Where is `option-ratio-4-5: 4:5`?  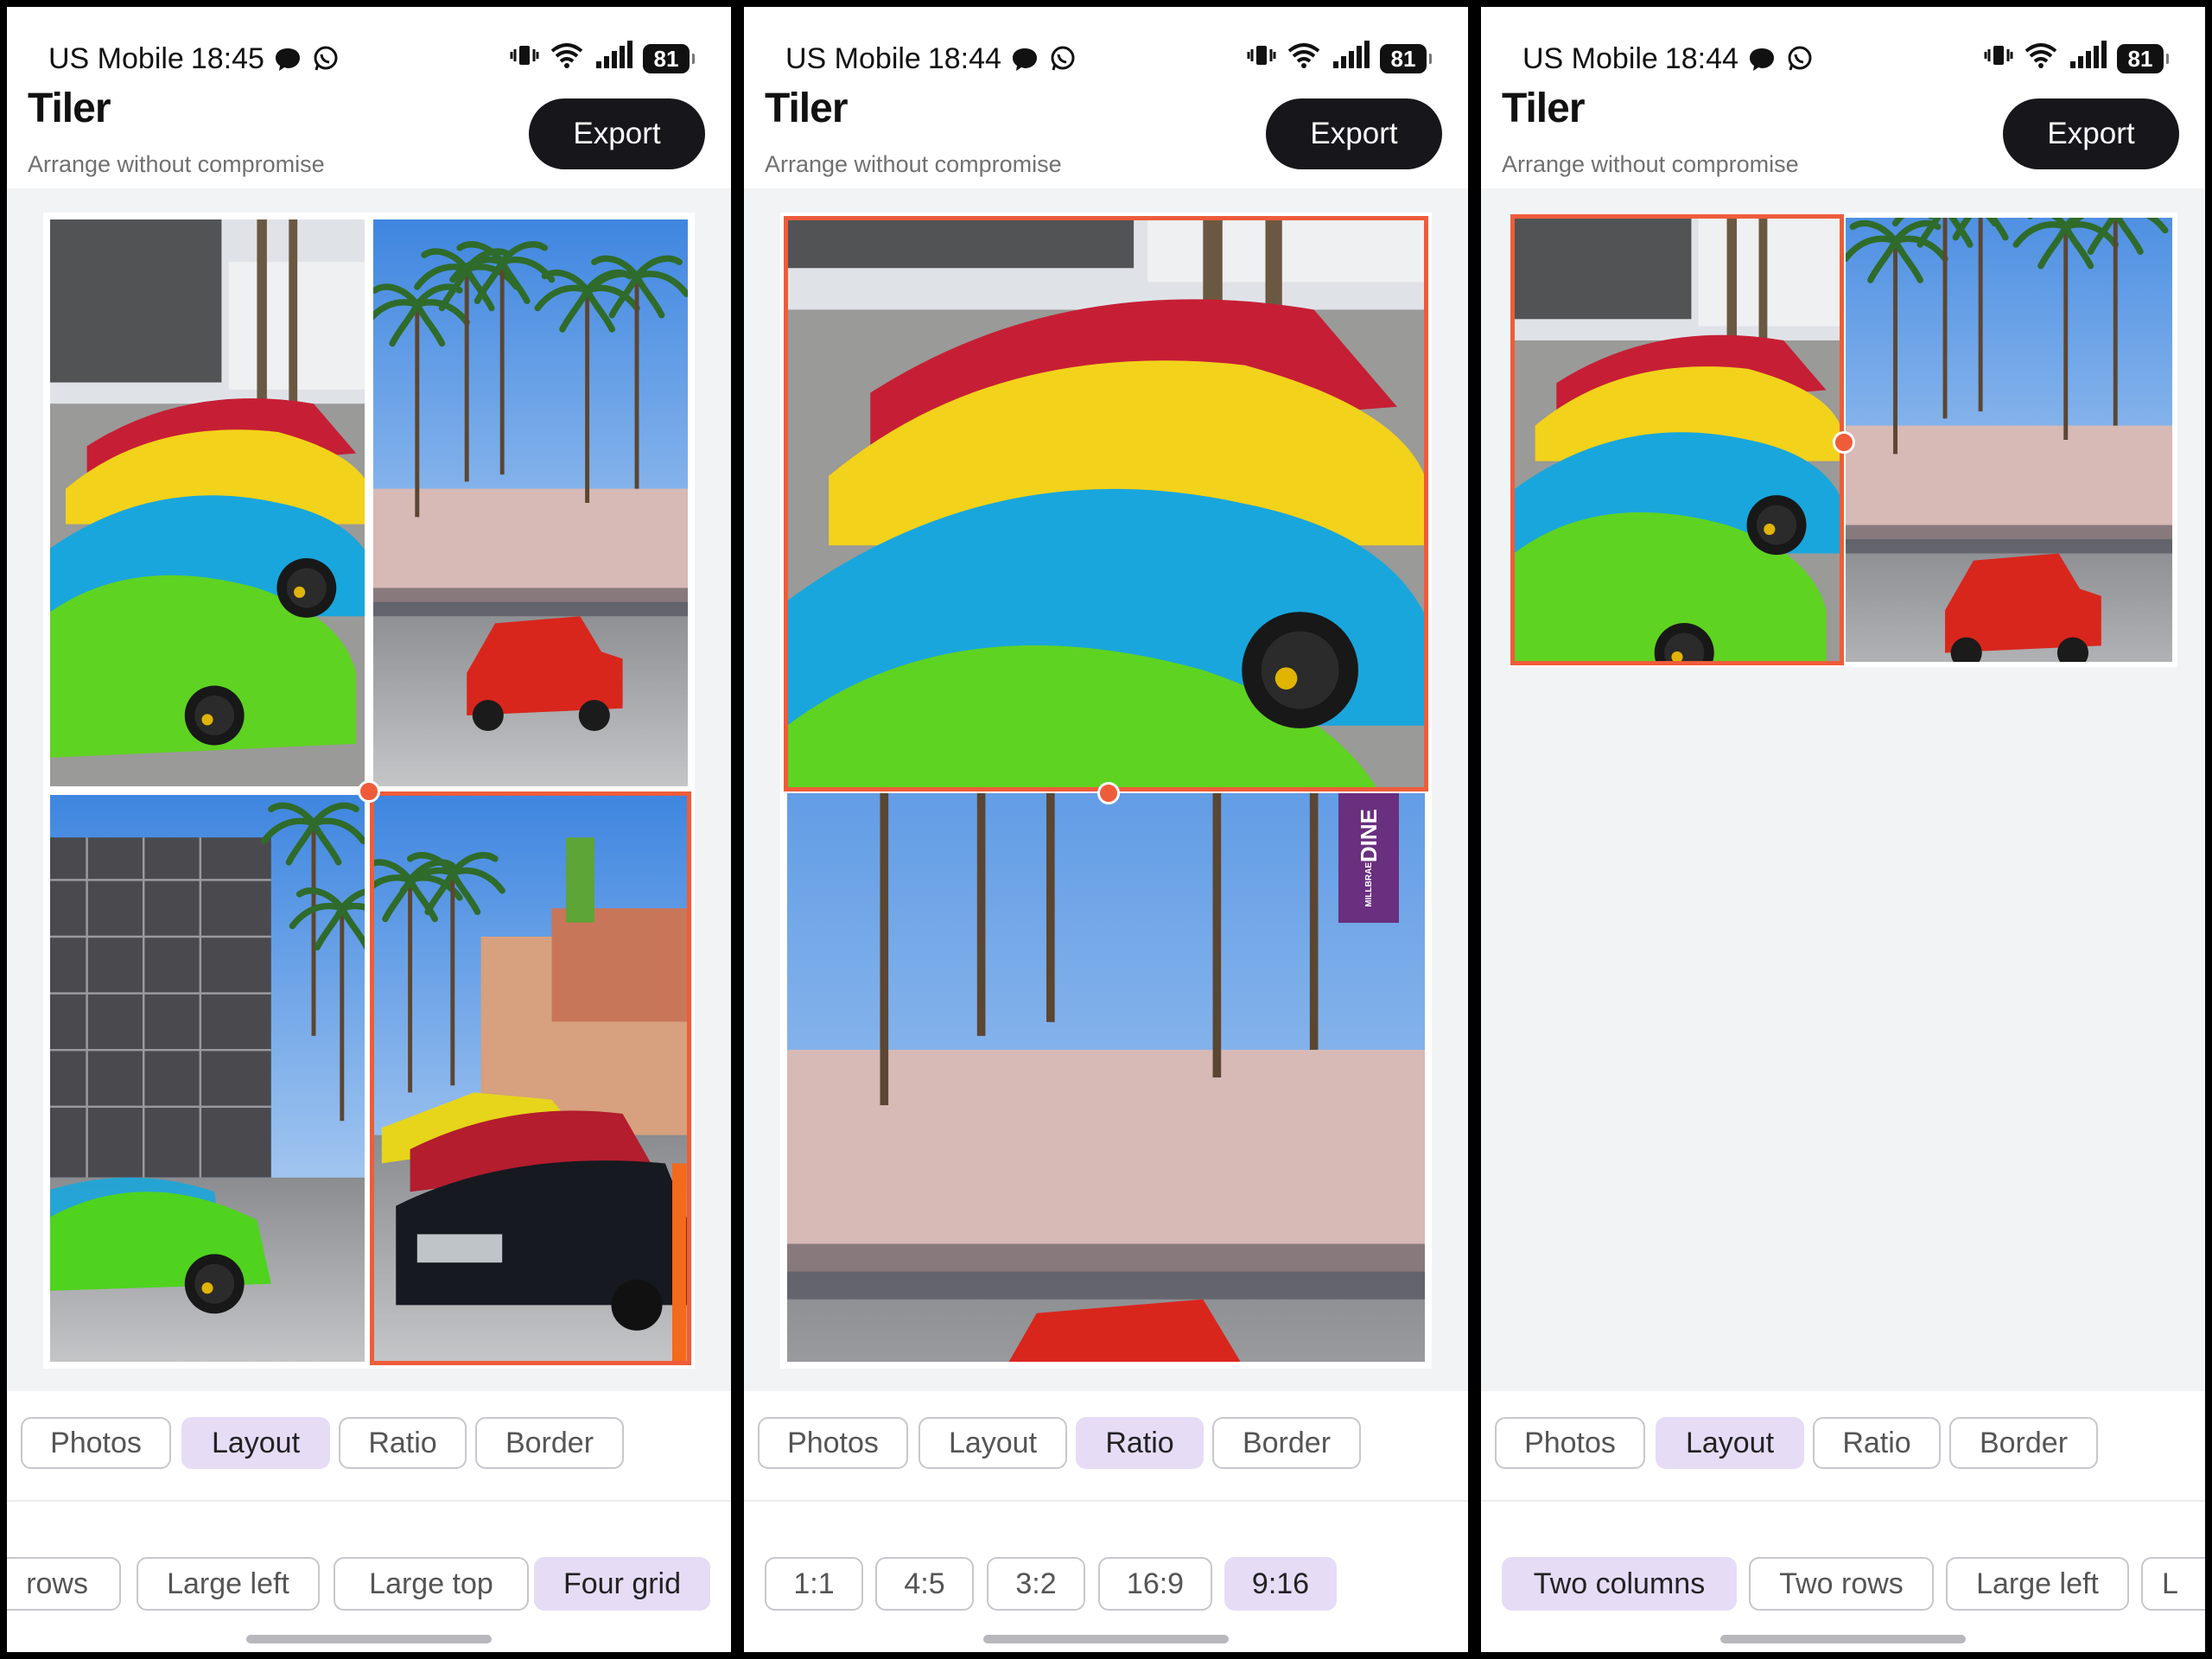
option-ratio-4-5: 4:5 is located at coordinates (924, 1584).